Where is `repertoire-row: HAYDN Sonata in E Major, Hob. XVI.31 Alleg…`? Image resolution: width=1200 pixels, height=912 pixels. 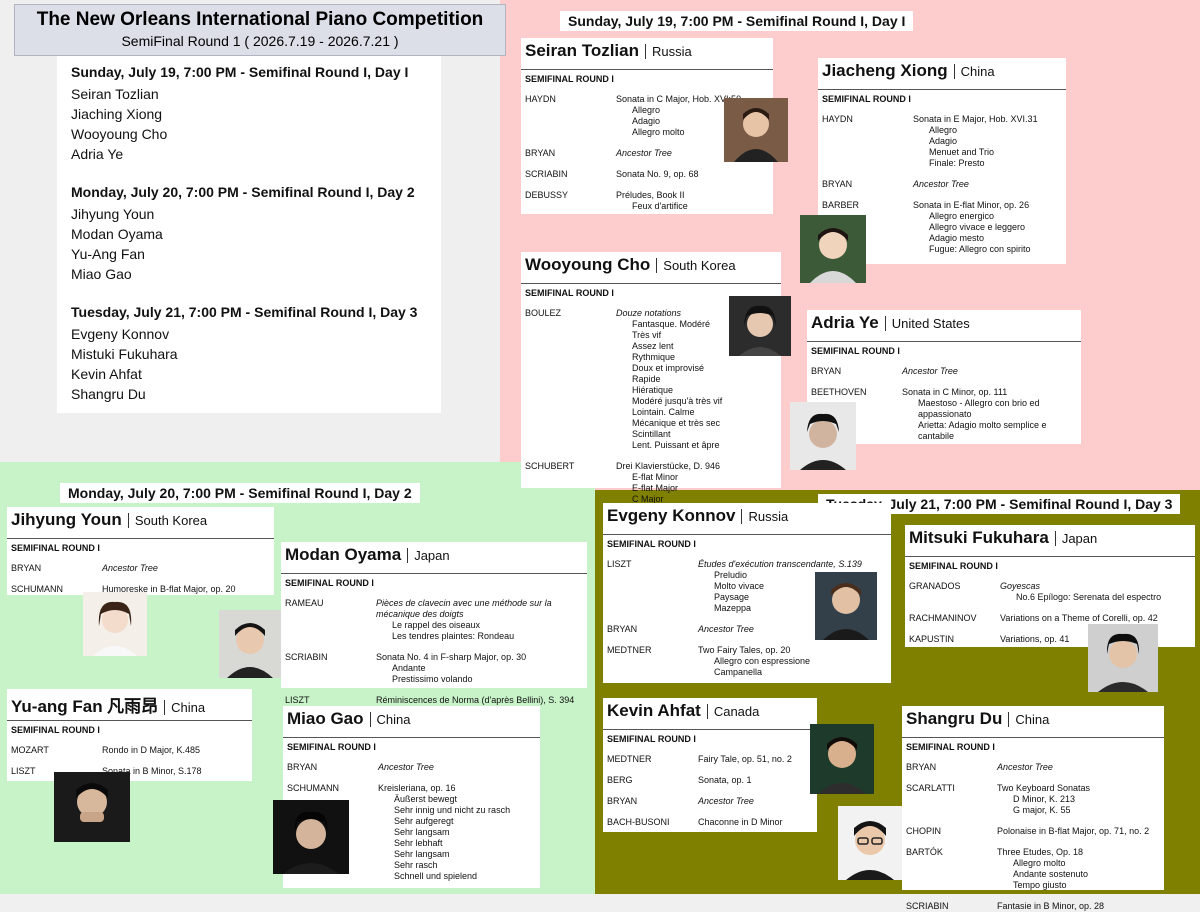
repertoire-row: HAYDN Sonata in E Major, Hob. XVI.31 Alleg… is located at coordinates (942, 141).